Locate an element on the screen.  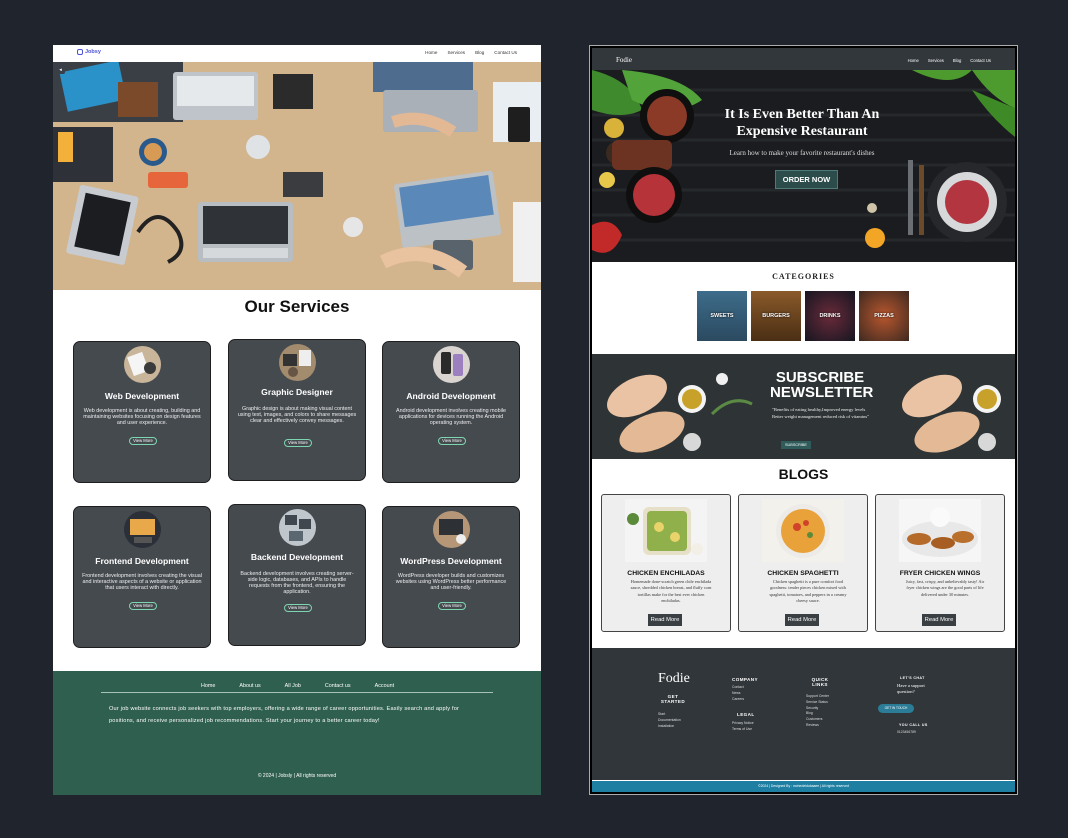
top-navbar: Fodie Home Services Blog Contact Us is located at coordinates (803, 59).